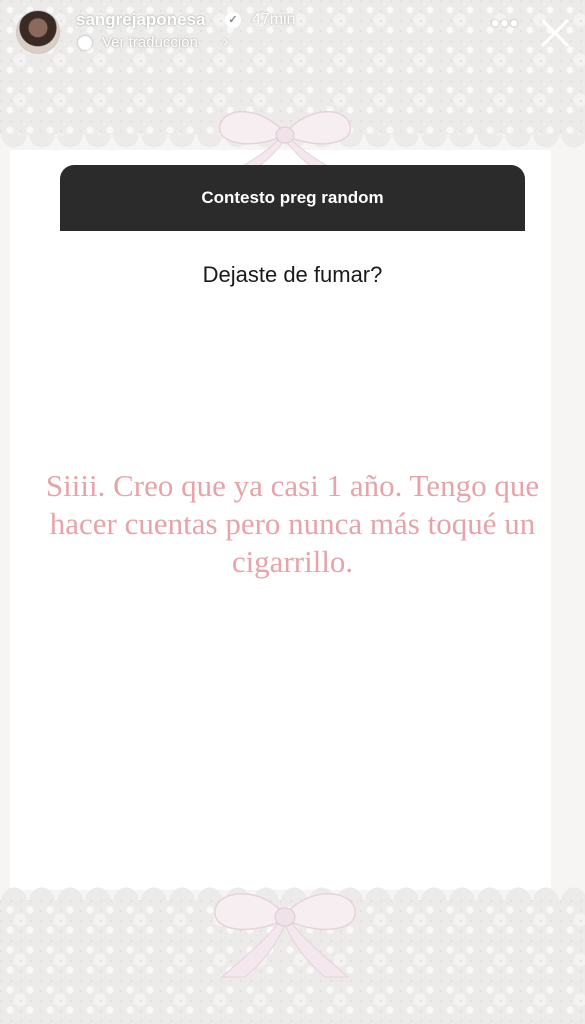 This screenshot has height=1024, width=585. Describe the element at coordinates (505, 25) in the screenshot. I see `more-options-icon: •••` at that location.